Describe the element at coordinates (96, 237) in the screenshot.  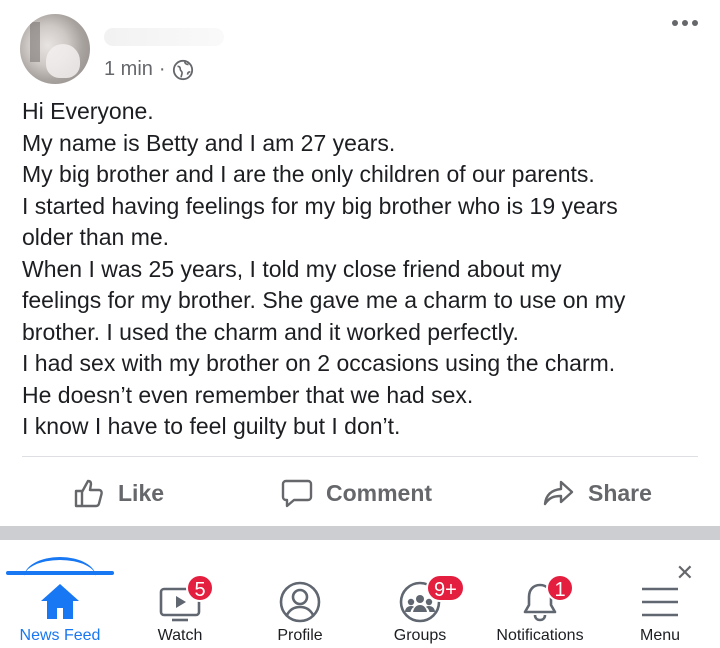
I see `post-line: older than me.` at that location.